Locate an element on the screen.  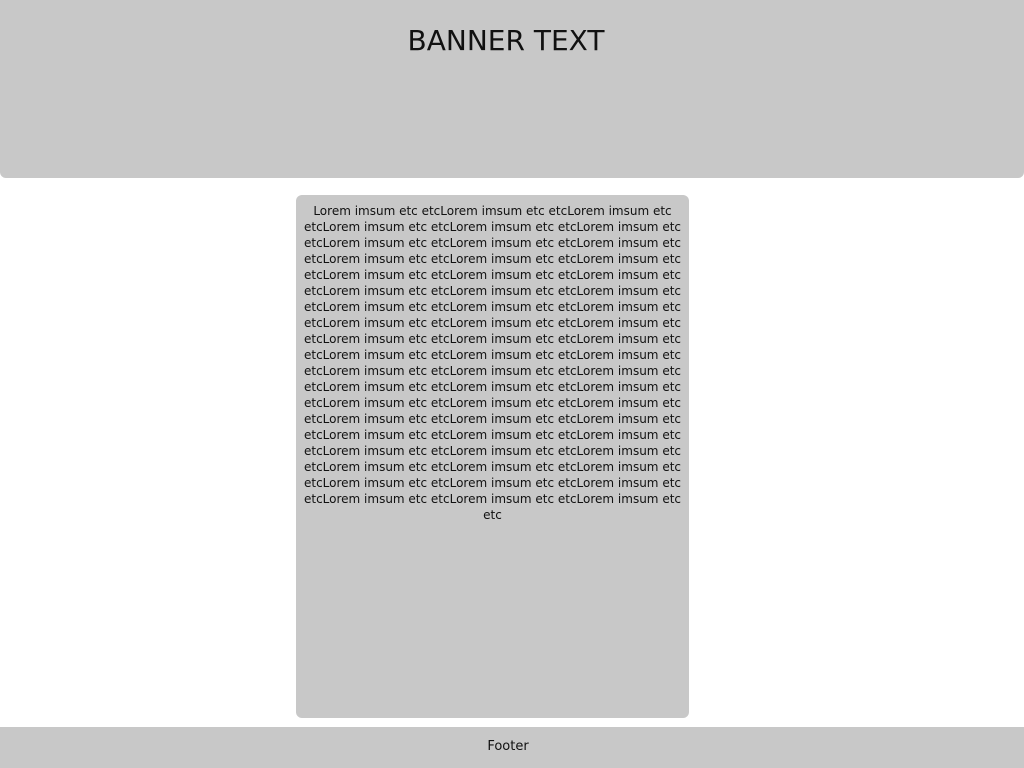
footer: Footer is located at coordinates (512, 747).